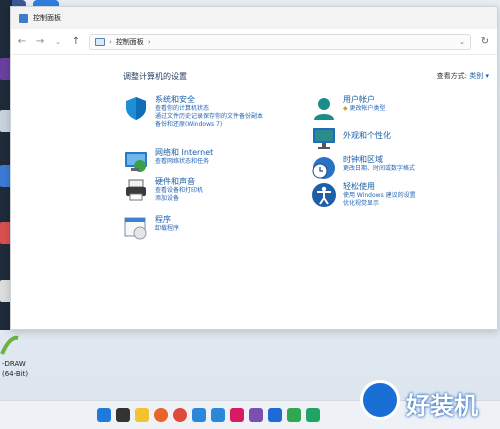 This screenshot has width=500, height=429. What do you see at coordinates (184, 162) in the screenshot?
I see `category-link: 查看网络状态和任务` at bounding box center [184, 162].